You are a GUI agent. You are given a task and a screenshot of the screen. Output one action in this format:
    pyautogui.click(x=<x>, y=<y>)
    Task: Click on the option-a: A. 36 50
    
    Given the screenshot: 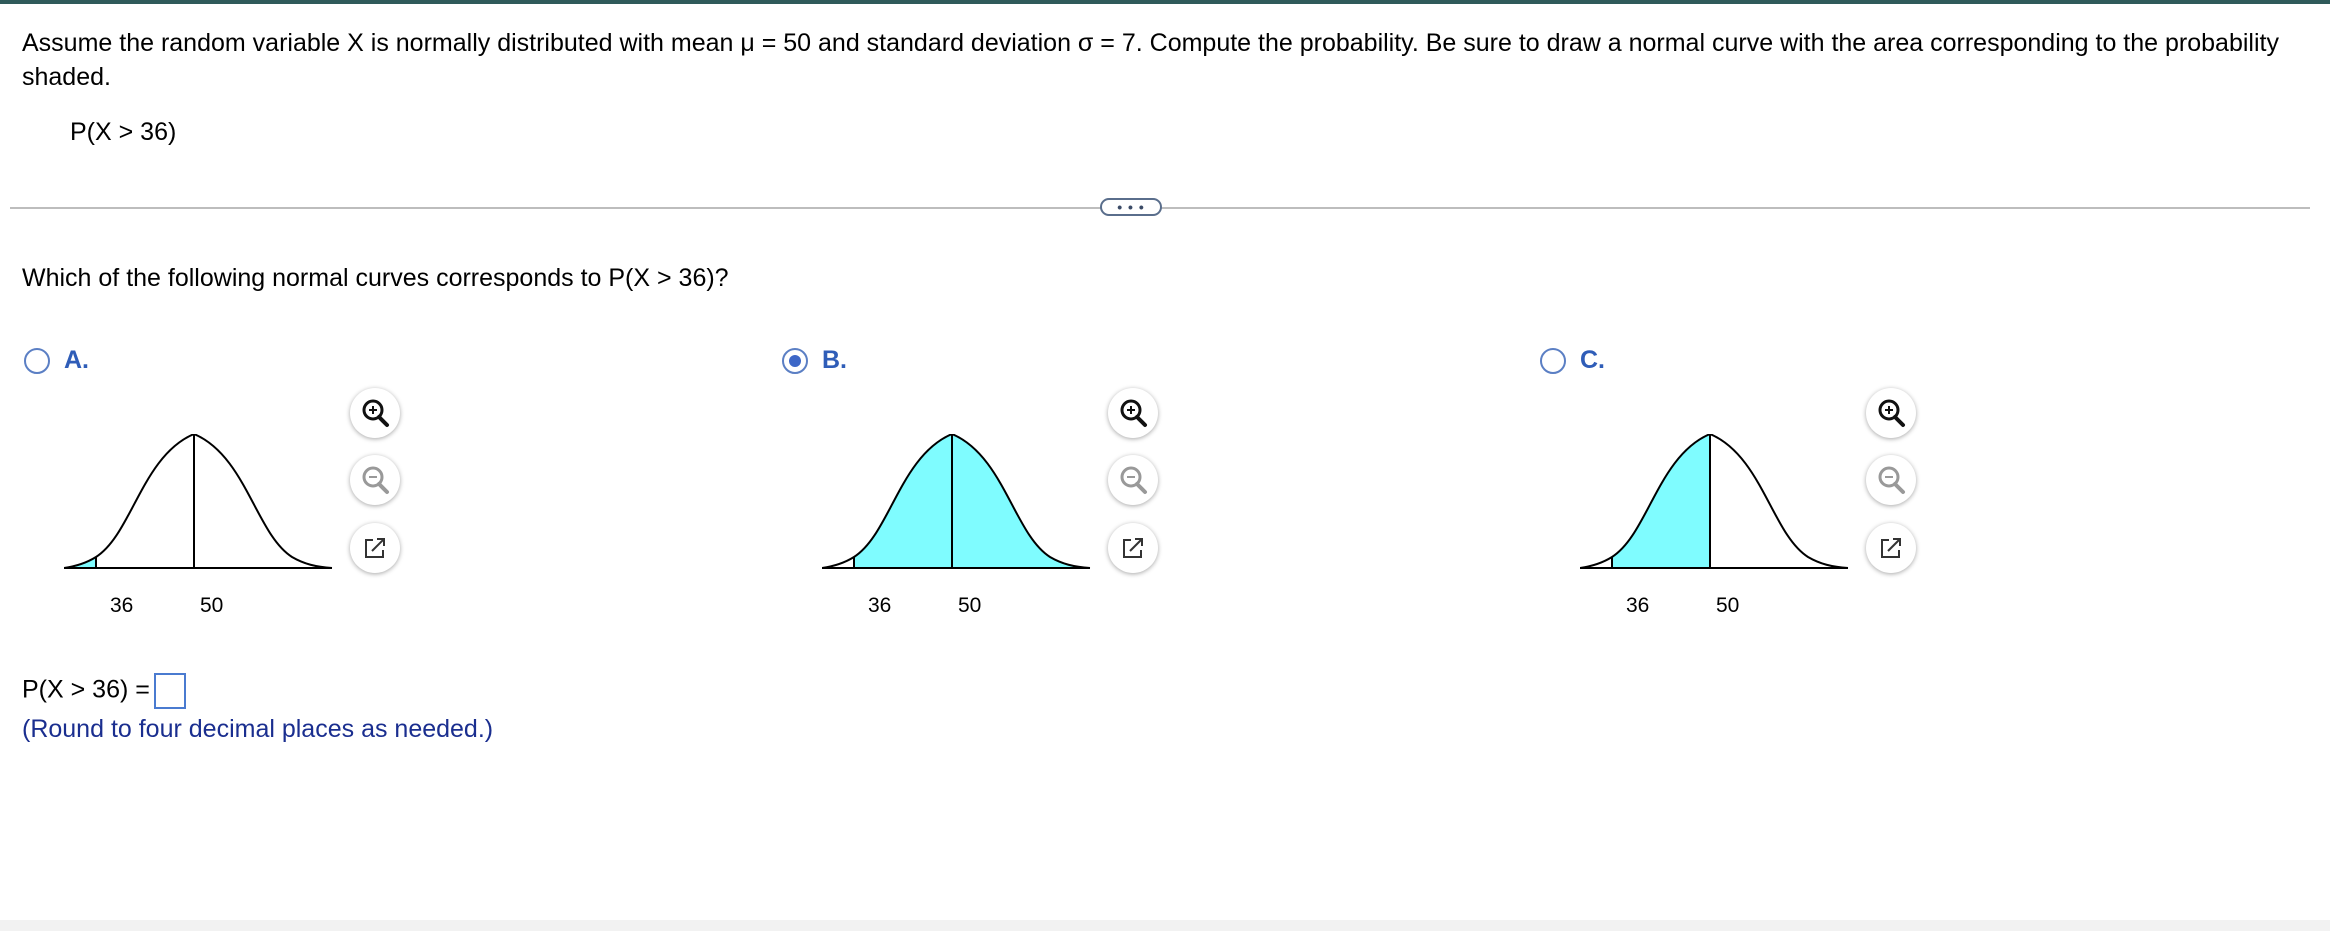 What is the action you would take?
    pyautogui.click(x=404, y=489)
    